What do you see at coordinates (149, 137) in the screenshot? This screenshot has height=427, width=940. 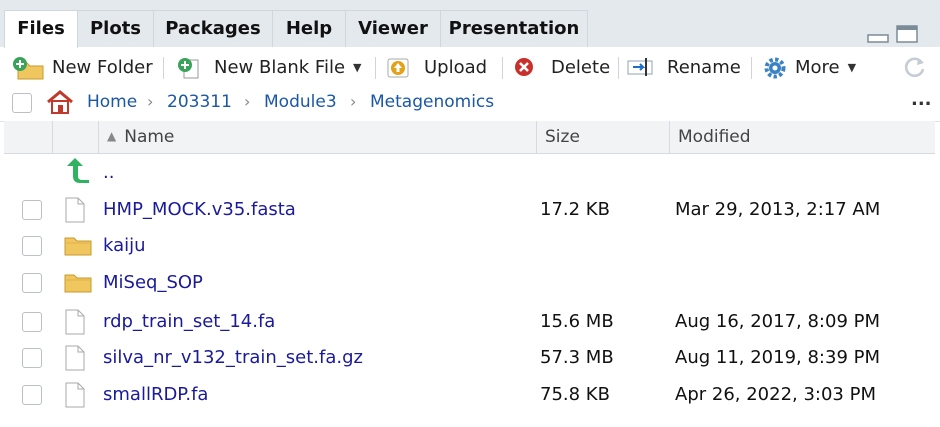 I see `name-column-label: Name` at bounding box center [149, 137].